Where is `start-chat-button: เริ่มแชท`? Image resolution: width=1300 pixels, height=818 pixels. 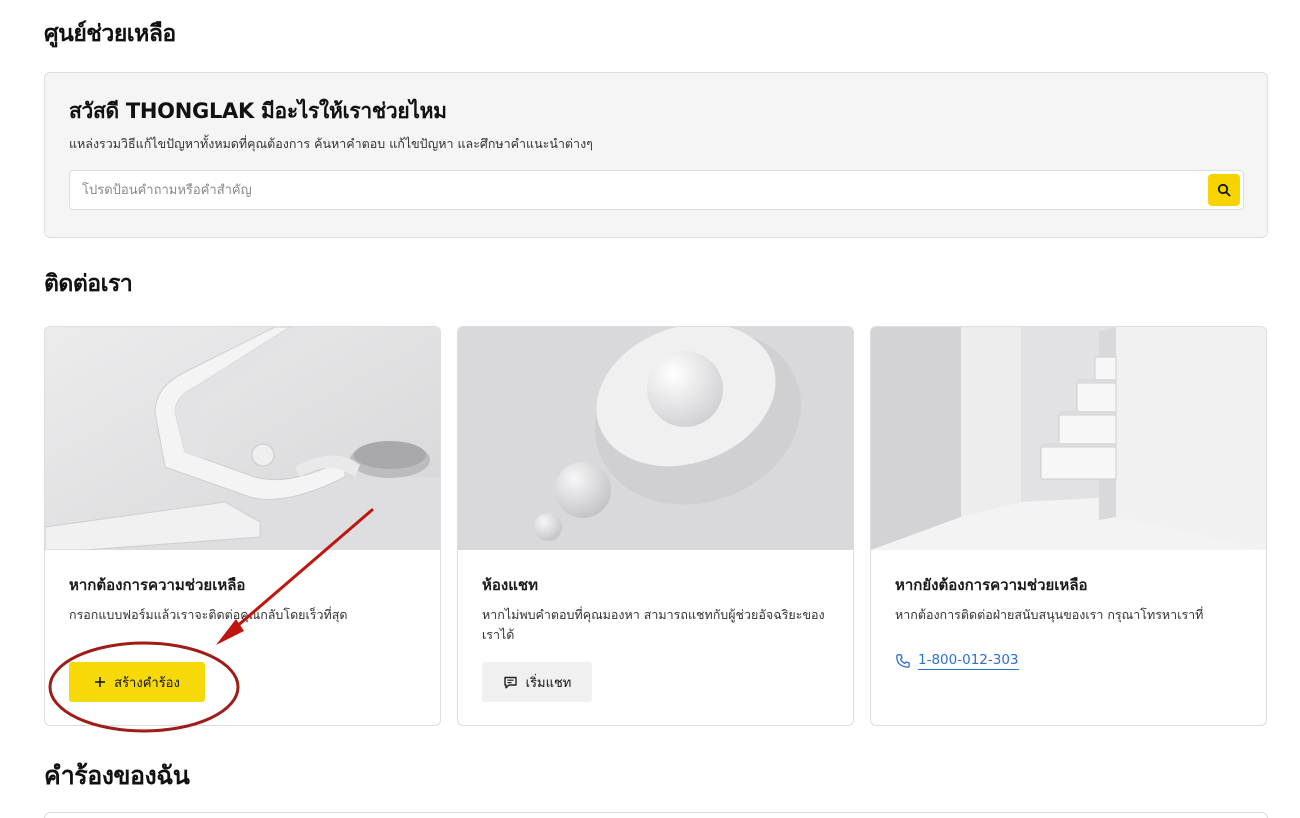
start-chat-button: เริ่มแชท is located at coordinates (537, 682).